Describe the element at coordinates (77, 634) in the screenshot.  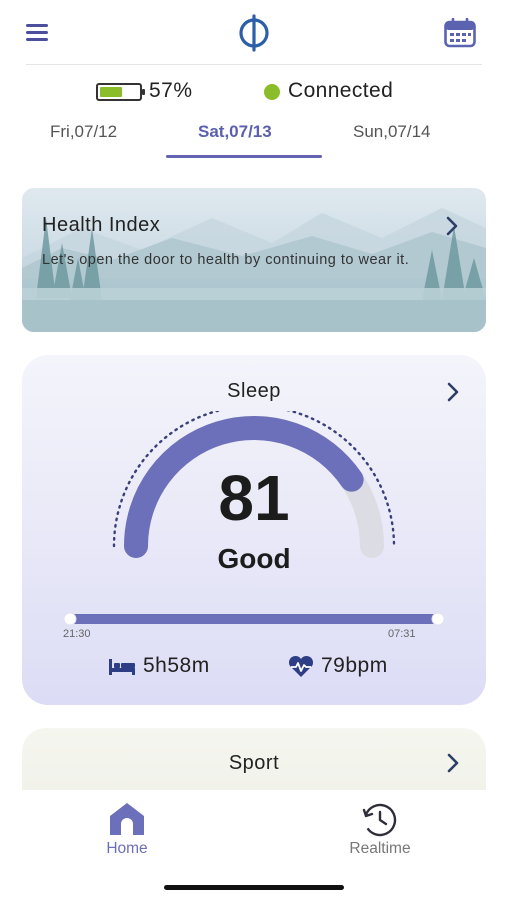
I see `sleep-start-time: 21:30` at that location.